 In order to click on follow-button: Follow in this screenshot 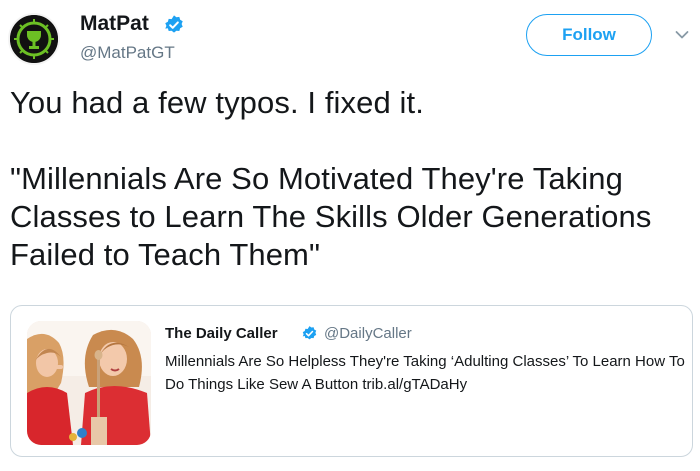, I will do `click(589, 35)`.